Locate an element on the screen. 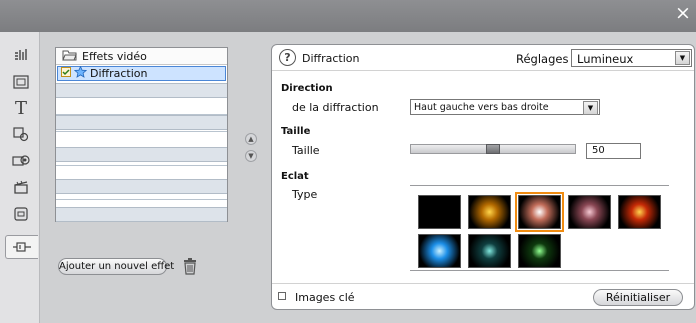 The height and width of the screenshot is (323, 696). list-empty-rows is located at coordinates (141, 152).